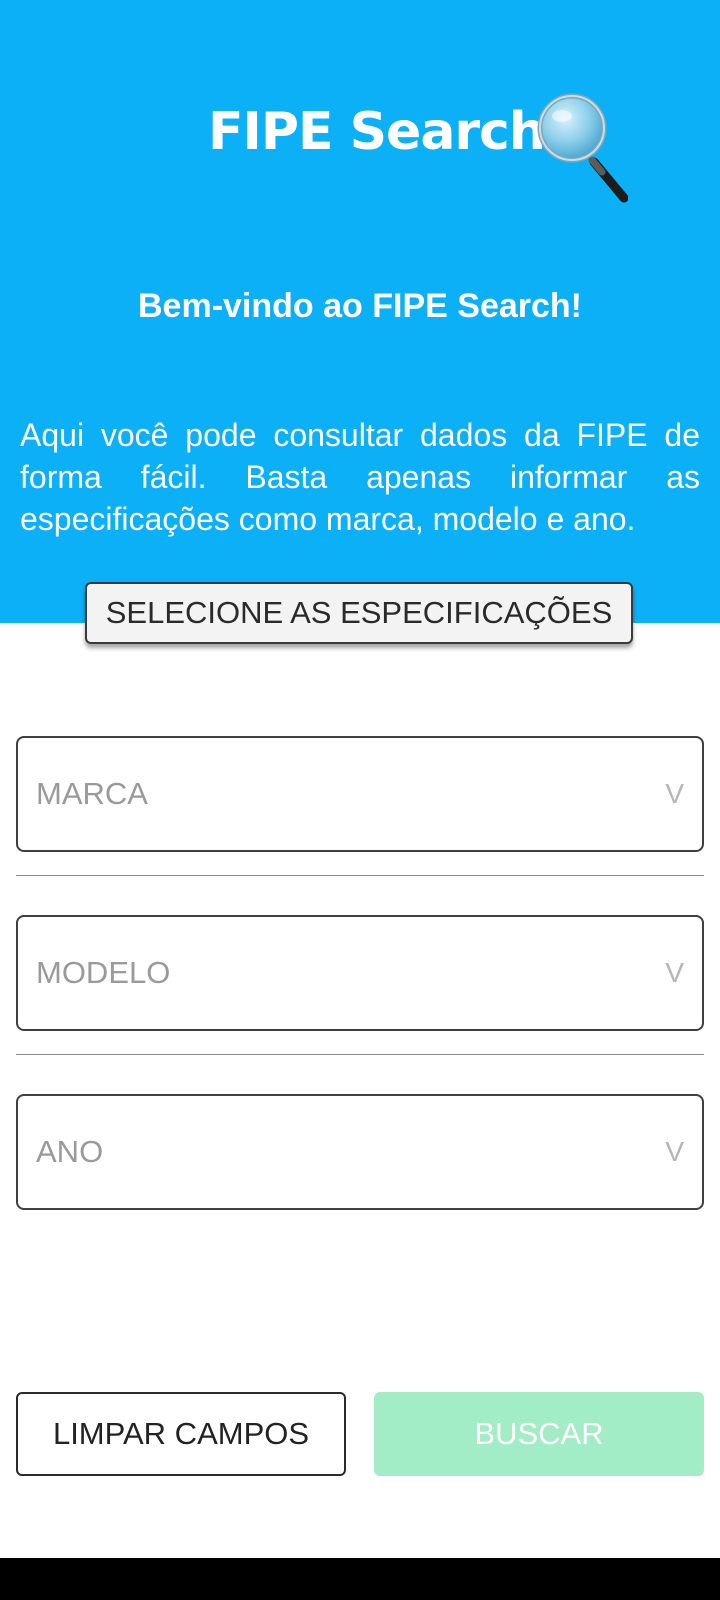 The image size is (720, 1600). What do you see at coordinates (360, 1152) in the screenshot?
I see `year-select: ANO V` at bounding box center [360, 1152].